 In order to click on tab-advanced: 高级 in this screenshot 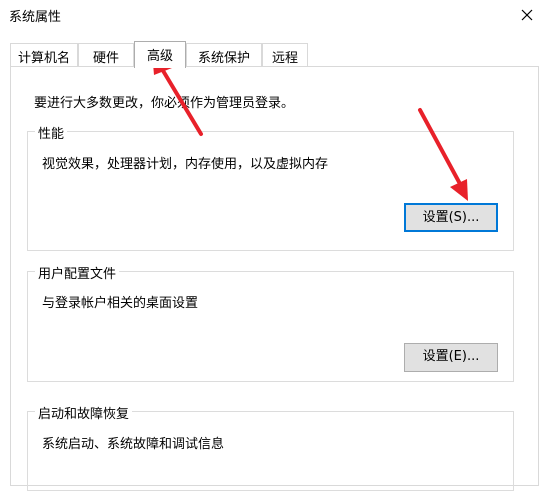, I will do `click(160, 54)`.